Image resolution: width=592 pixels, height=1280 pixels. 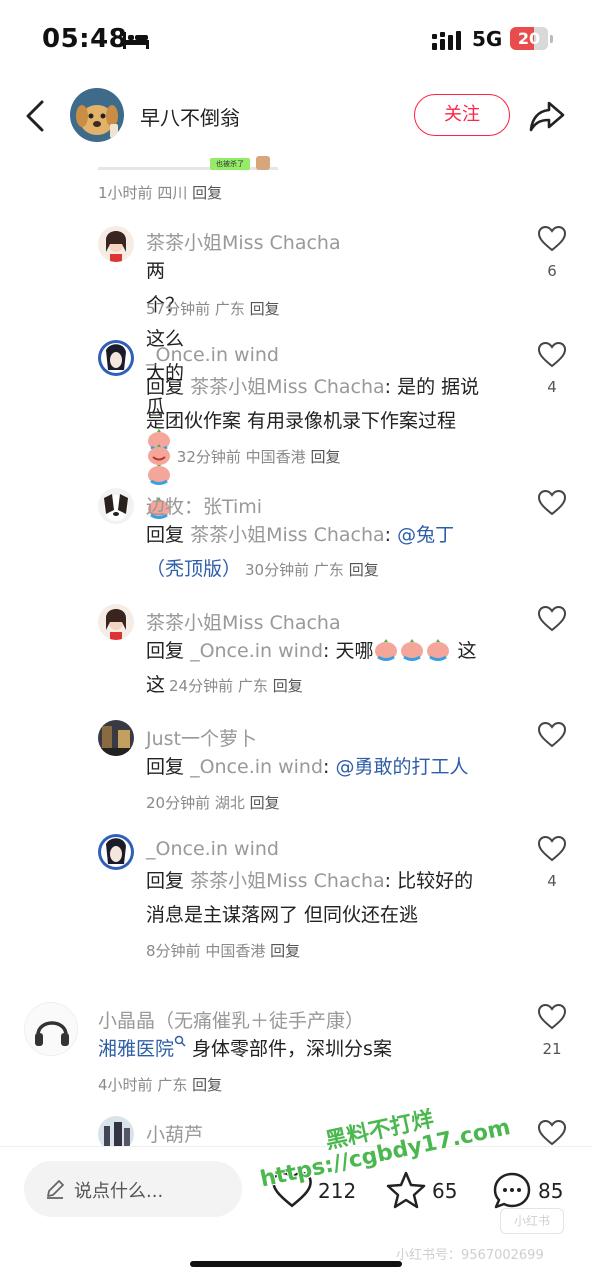 What do you see at coordinates (277, 570) in the screenshot?
I see `meta-time: 30分钟前` at bounding box center [277, 570].